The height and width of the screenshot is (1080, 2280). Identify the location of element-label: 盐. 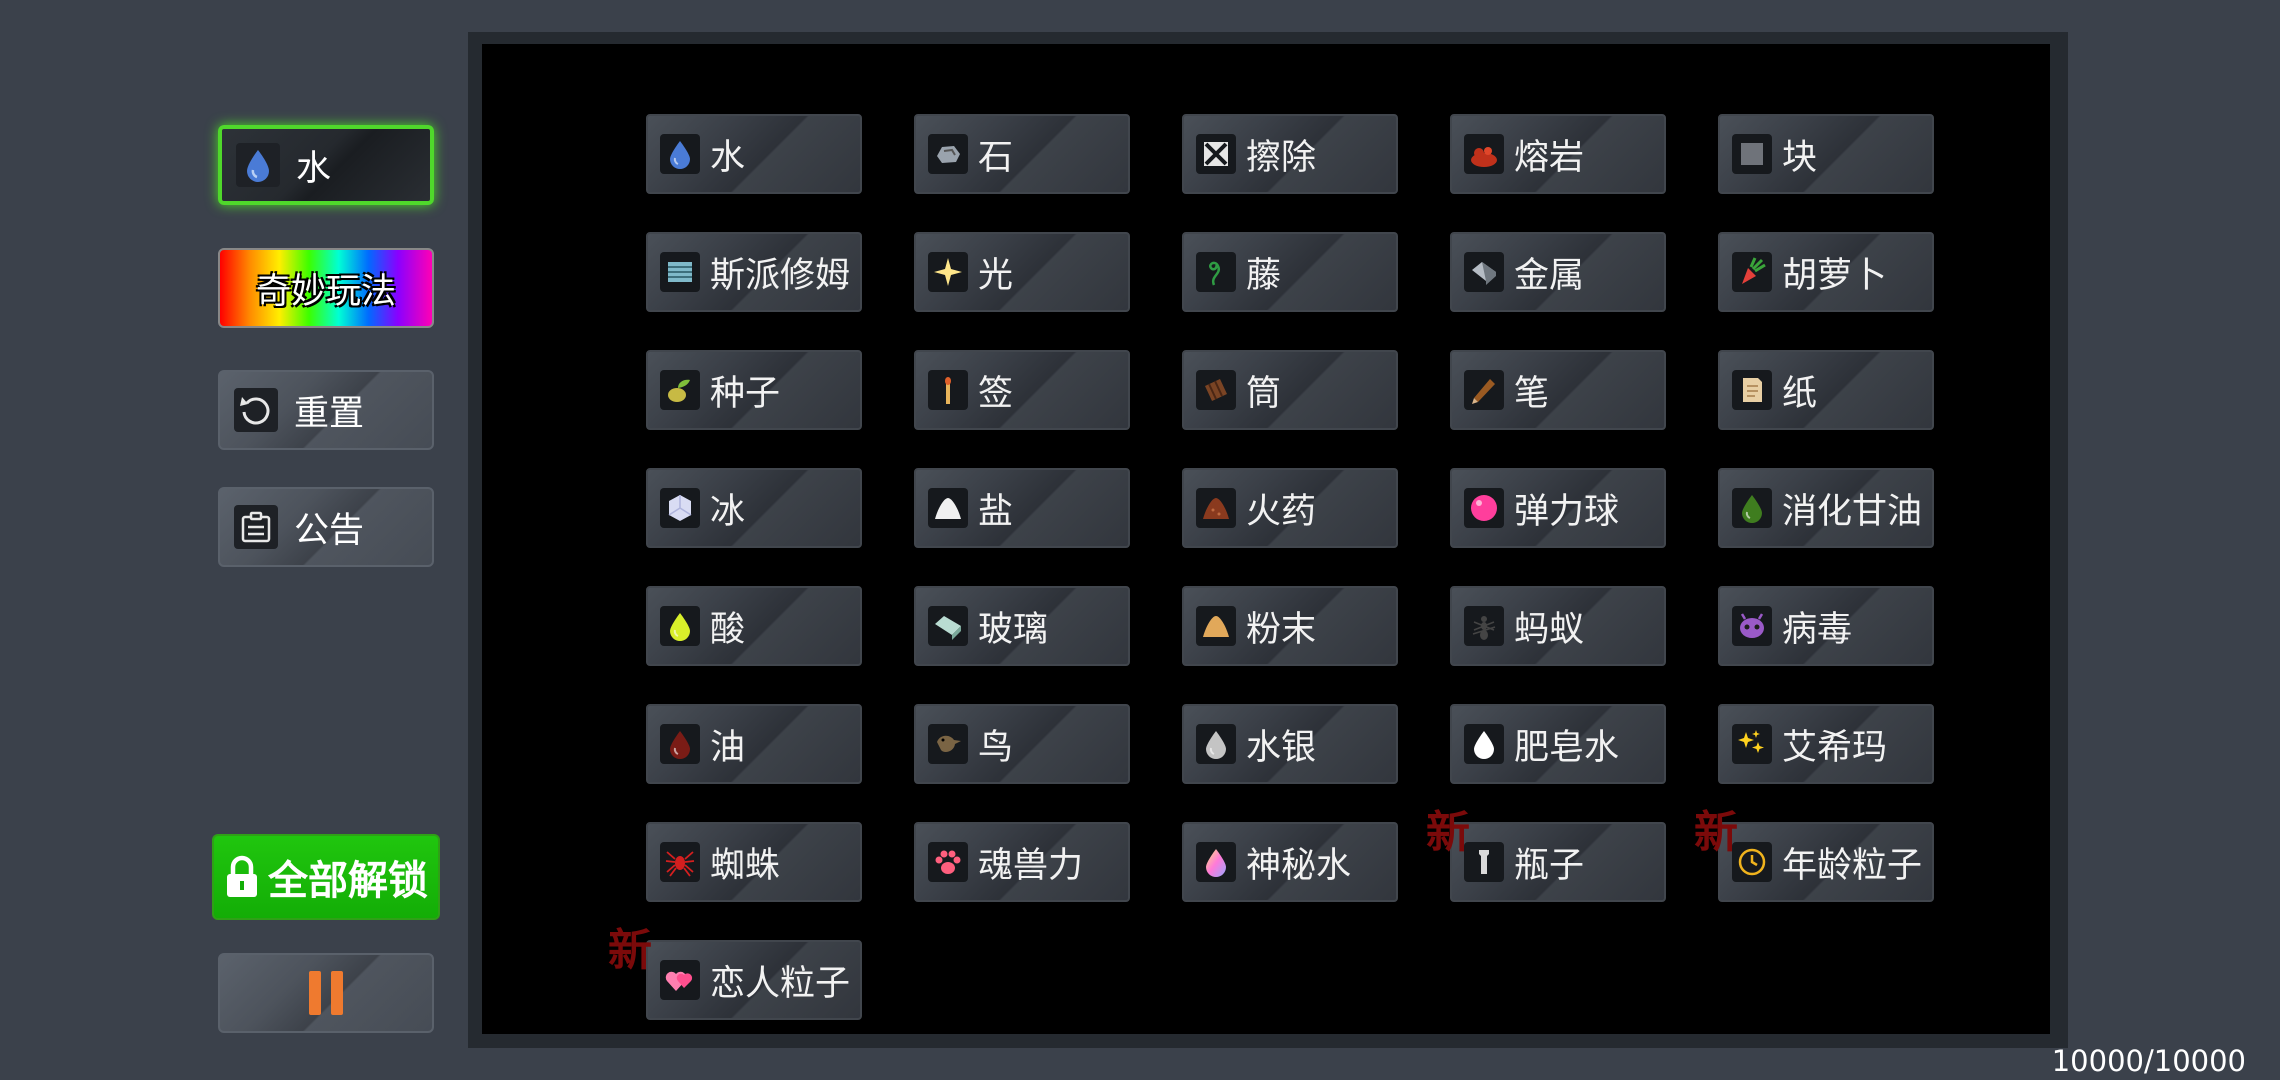
(996, 511).